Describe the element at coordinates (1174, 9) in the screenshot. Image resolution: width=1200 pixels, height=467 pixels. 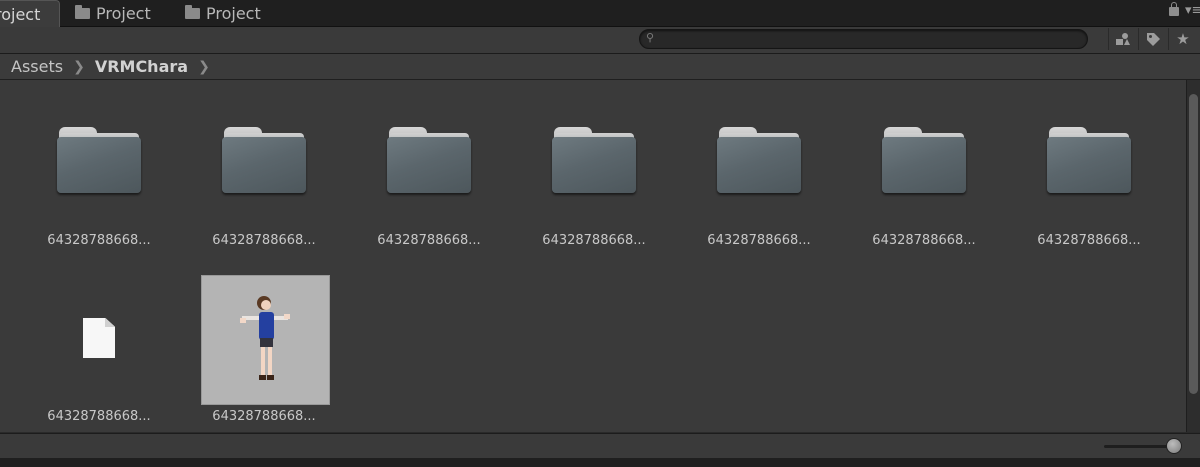
I see `lock-icon` at that location.